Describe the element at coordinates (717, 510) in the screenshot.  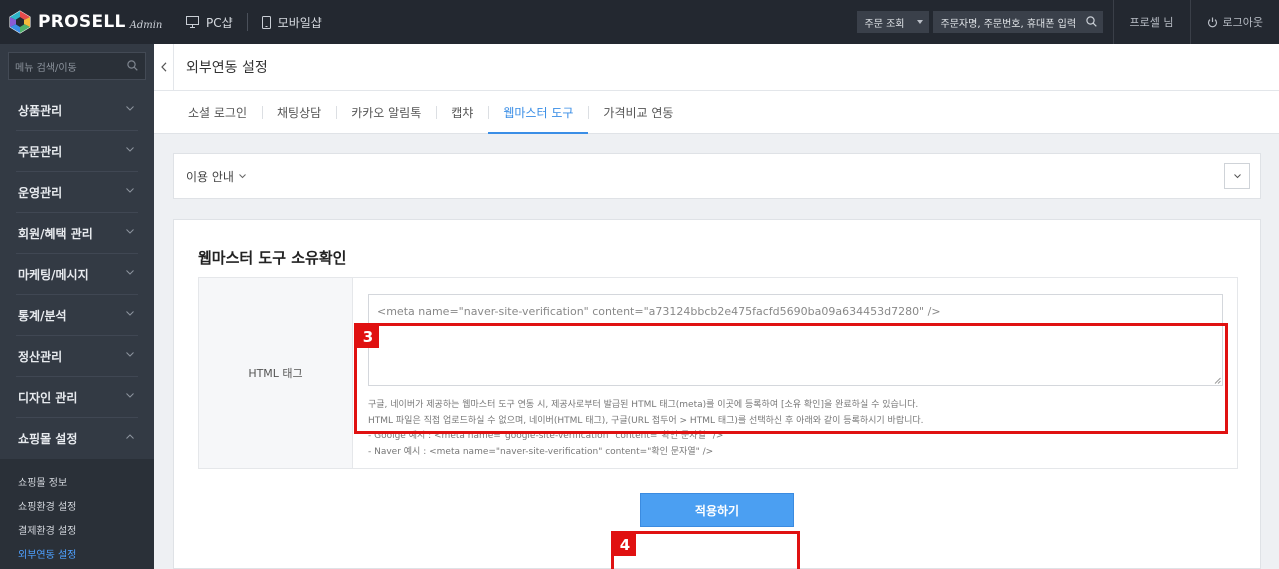
I see `apply-button: 적용하기` at that location.